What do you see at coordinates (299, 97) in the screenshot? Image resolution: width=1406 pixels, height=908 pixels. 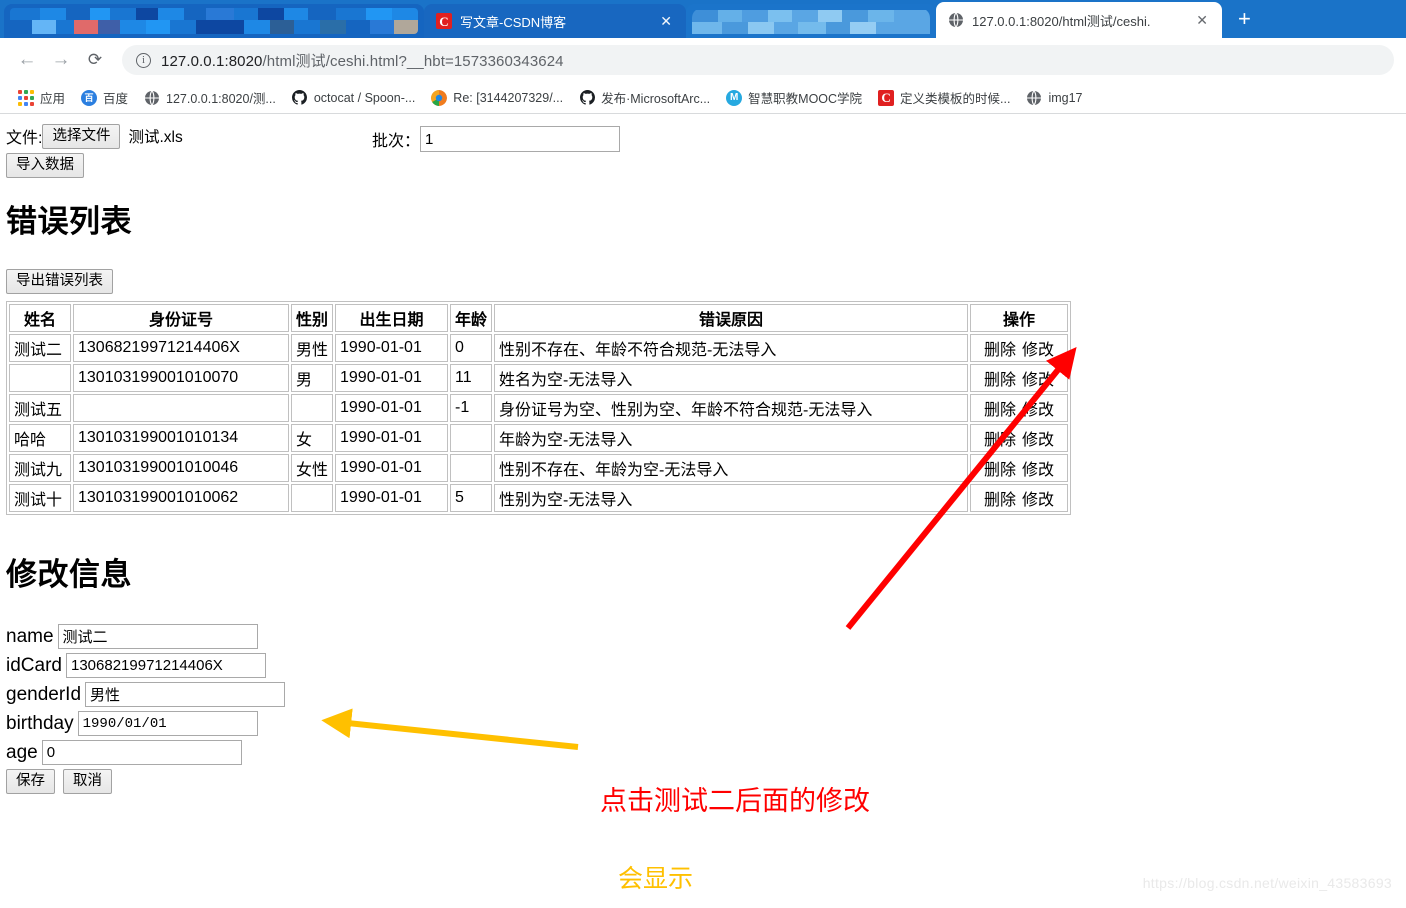 I see `github-icon` at bounding box center [299, 97].